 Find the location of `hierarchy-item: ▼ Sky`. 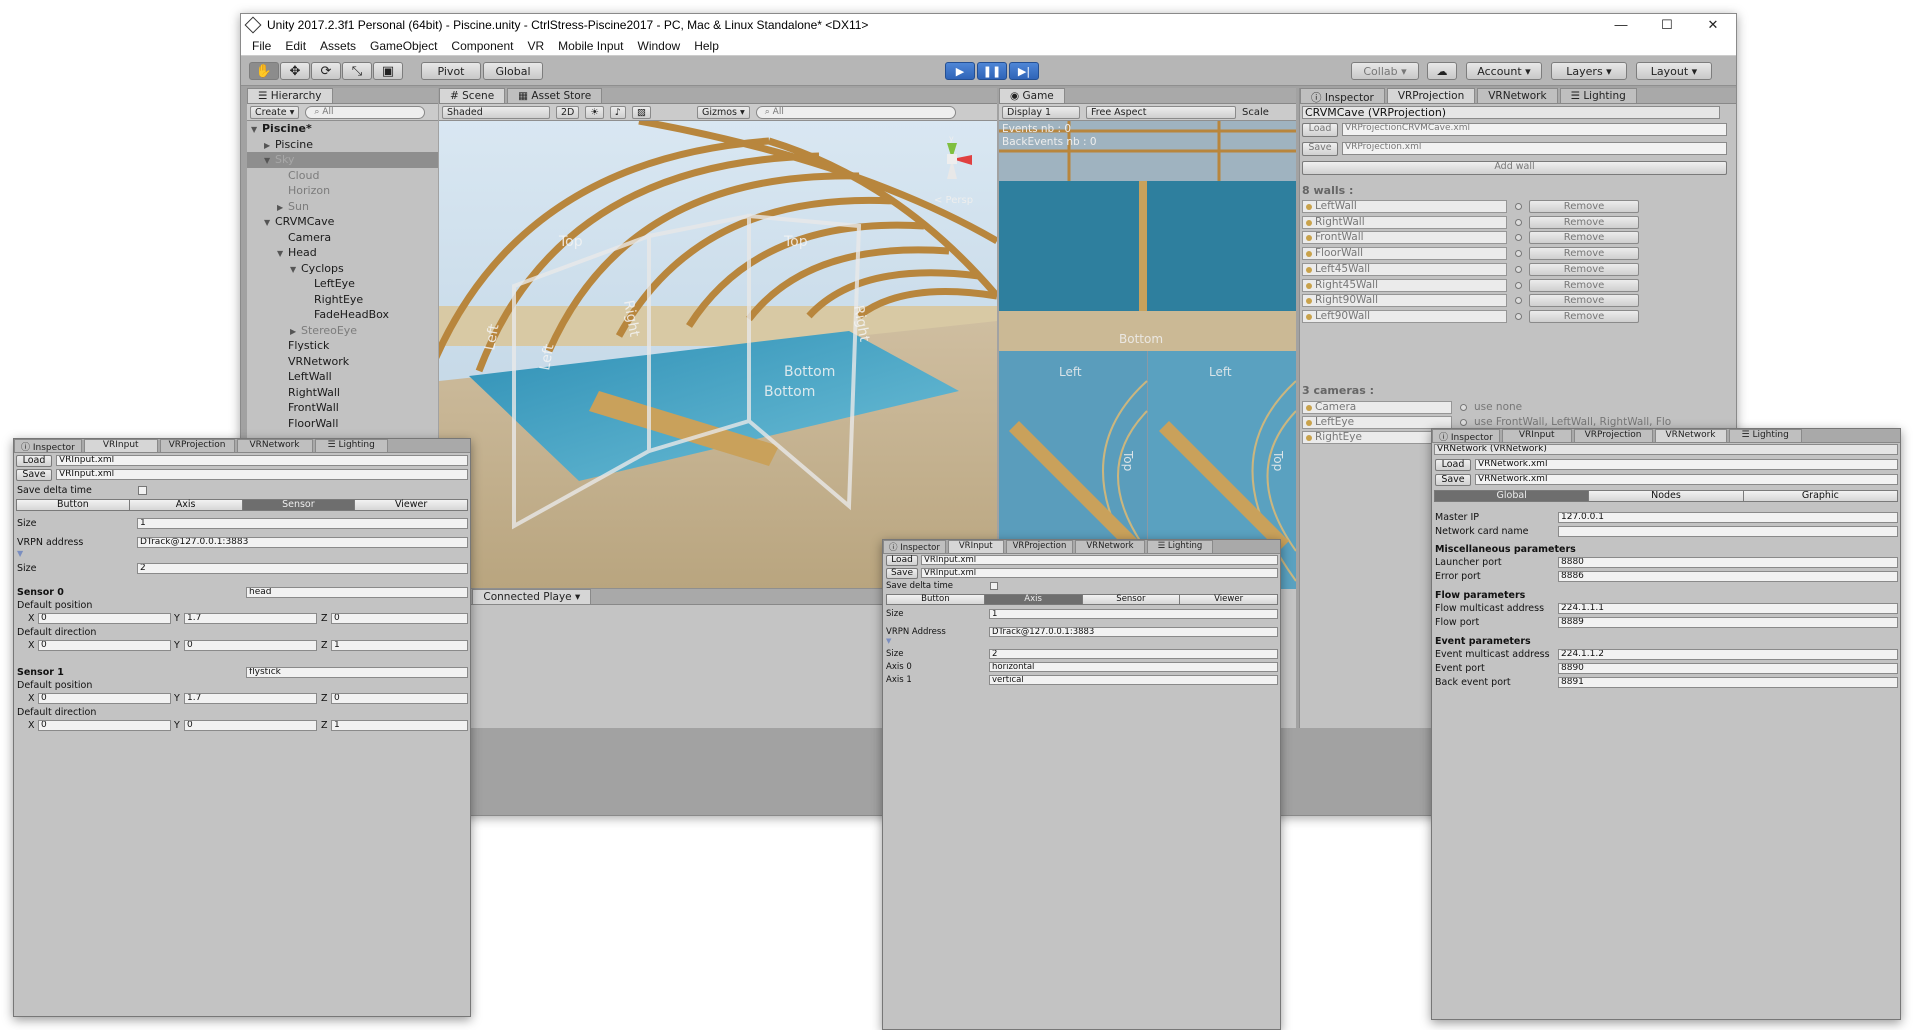

hierarchy-item: ▼ Sky is located at coordinates (342, 160).